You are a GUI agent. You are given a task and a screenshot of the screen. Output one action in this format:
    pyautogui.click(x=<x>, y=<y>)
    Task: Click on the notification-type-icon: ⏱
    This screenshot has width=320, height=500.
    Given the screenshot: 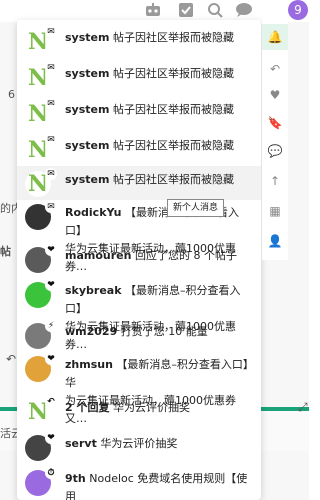 What is the action you would take?
    pyautogui.click(x=51, y=473)
    